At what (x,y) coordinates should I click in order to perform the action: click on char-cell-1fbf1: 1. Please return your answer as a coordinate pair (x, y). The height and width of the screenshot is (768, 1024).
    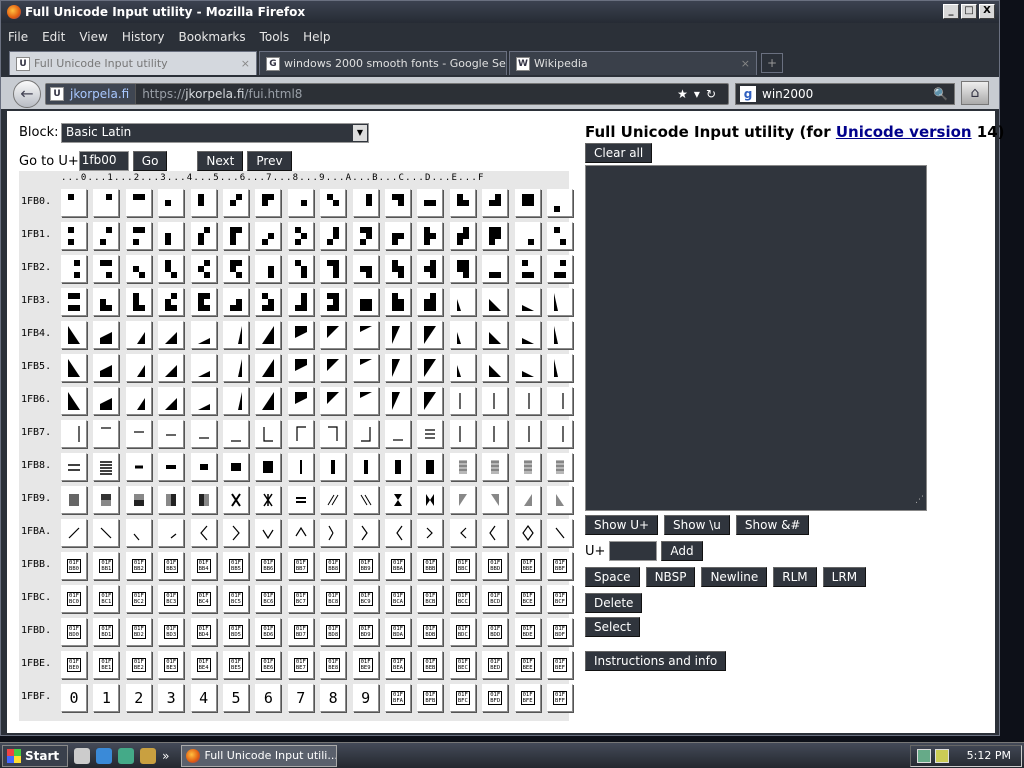
    Looking at the image, I should click on (106, 698).